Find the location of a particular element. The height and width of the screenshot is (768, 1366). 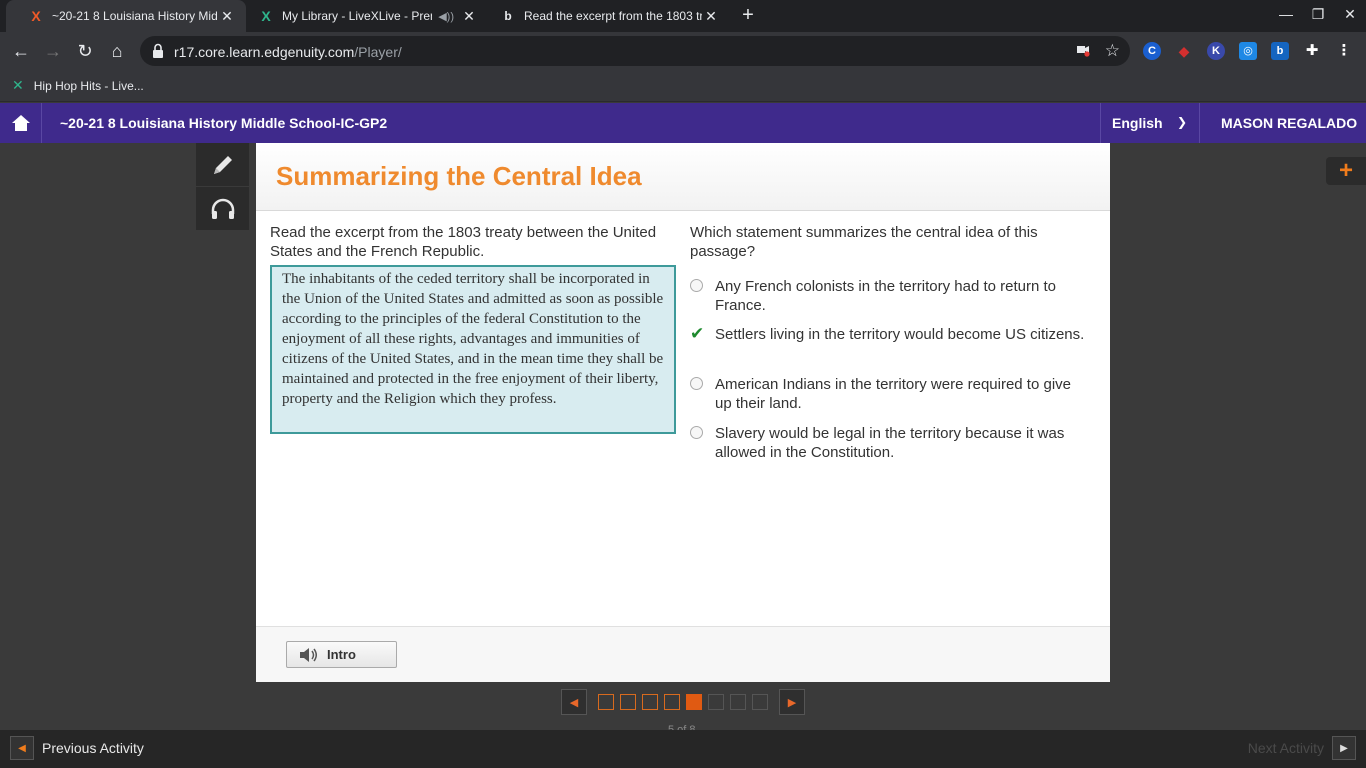

home-icon: ⌂ is located at coordinates (117, 51).